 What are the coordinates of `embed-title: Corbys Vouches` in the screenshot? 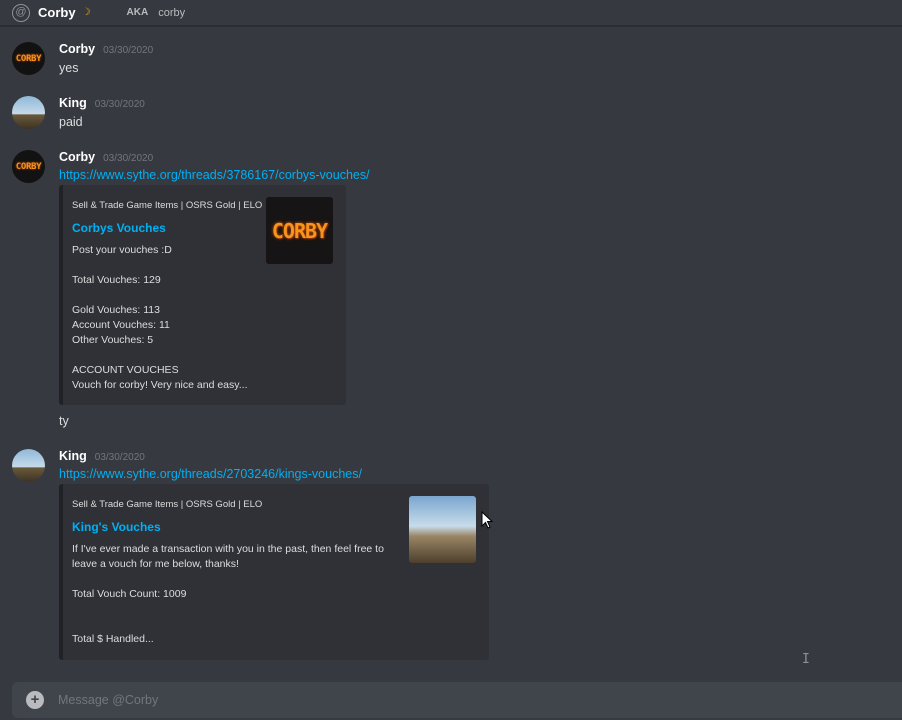 It's located at (119, 228).